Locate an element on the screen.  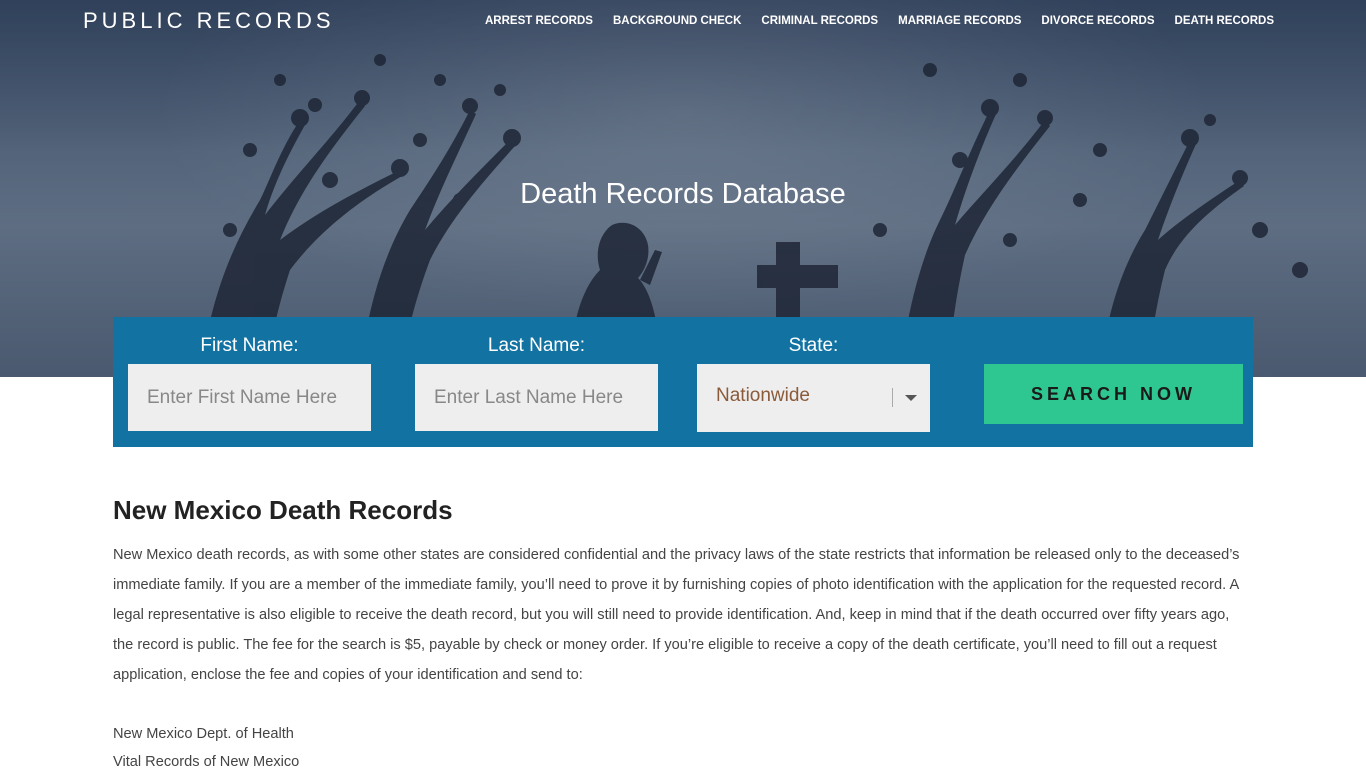
first-name-label: First Name: is located at coordinates (249, 345).